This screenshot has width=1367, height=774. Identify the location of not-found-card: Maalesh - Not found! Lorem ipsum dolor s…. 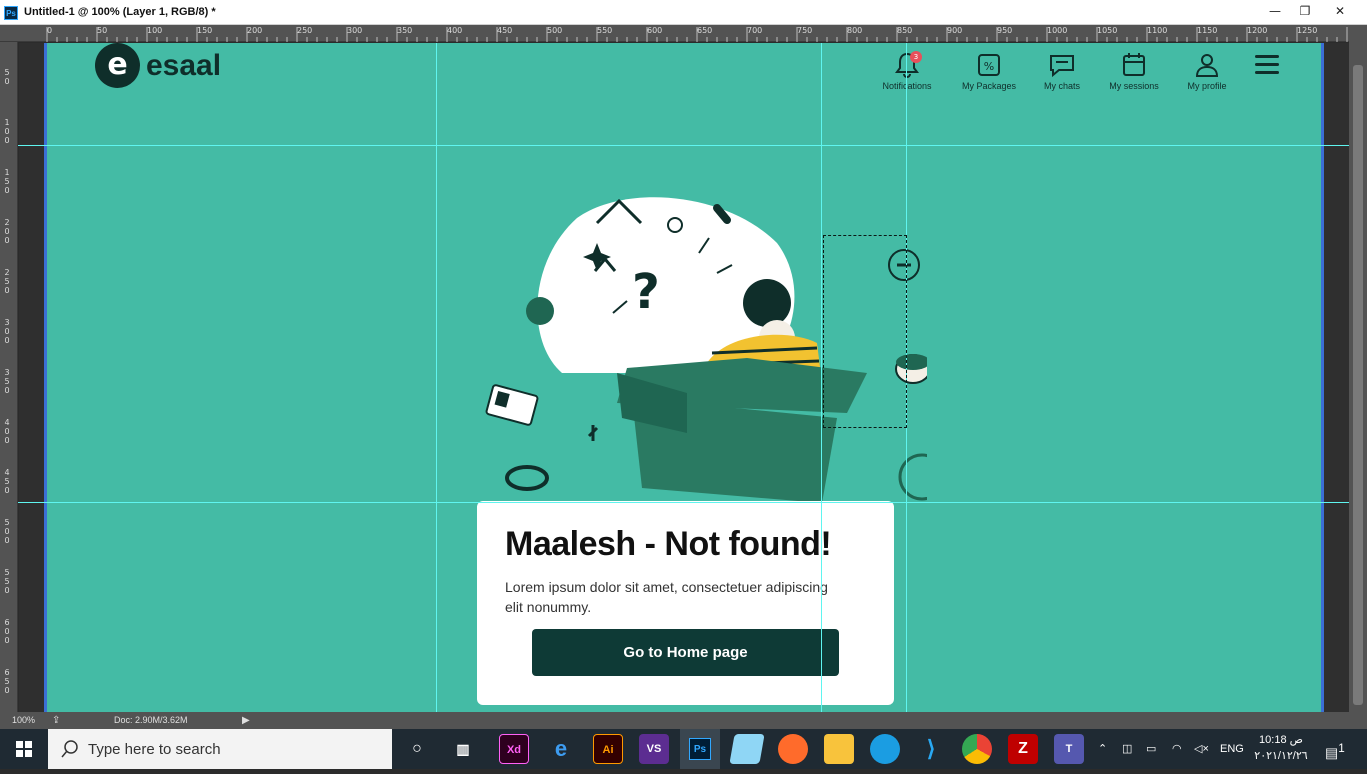
(685, 603).